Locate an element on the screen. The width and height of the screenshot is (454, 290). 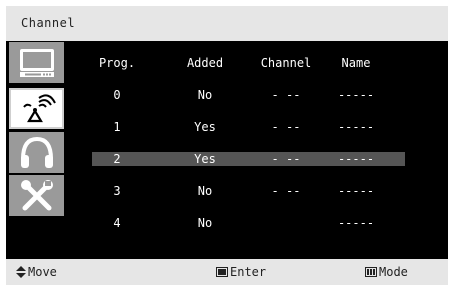
sidebar-item-picture is located at coordinates (46, 62).